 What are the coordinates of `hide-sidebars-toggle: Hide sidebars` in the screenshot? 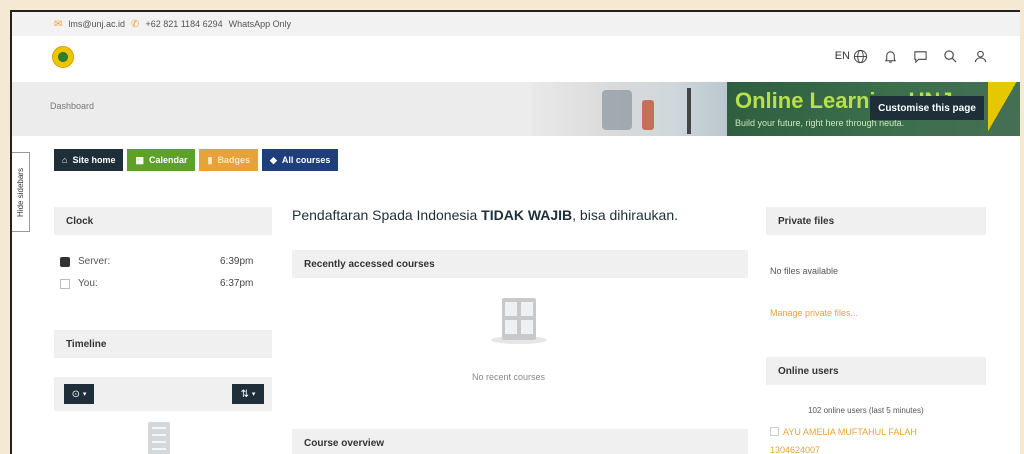 It's located at (21, 192).